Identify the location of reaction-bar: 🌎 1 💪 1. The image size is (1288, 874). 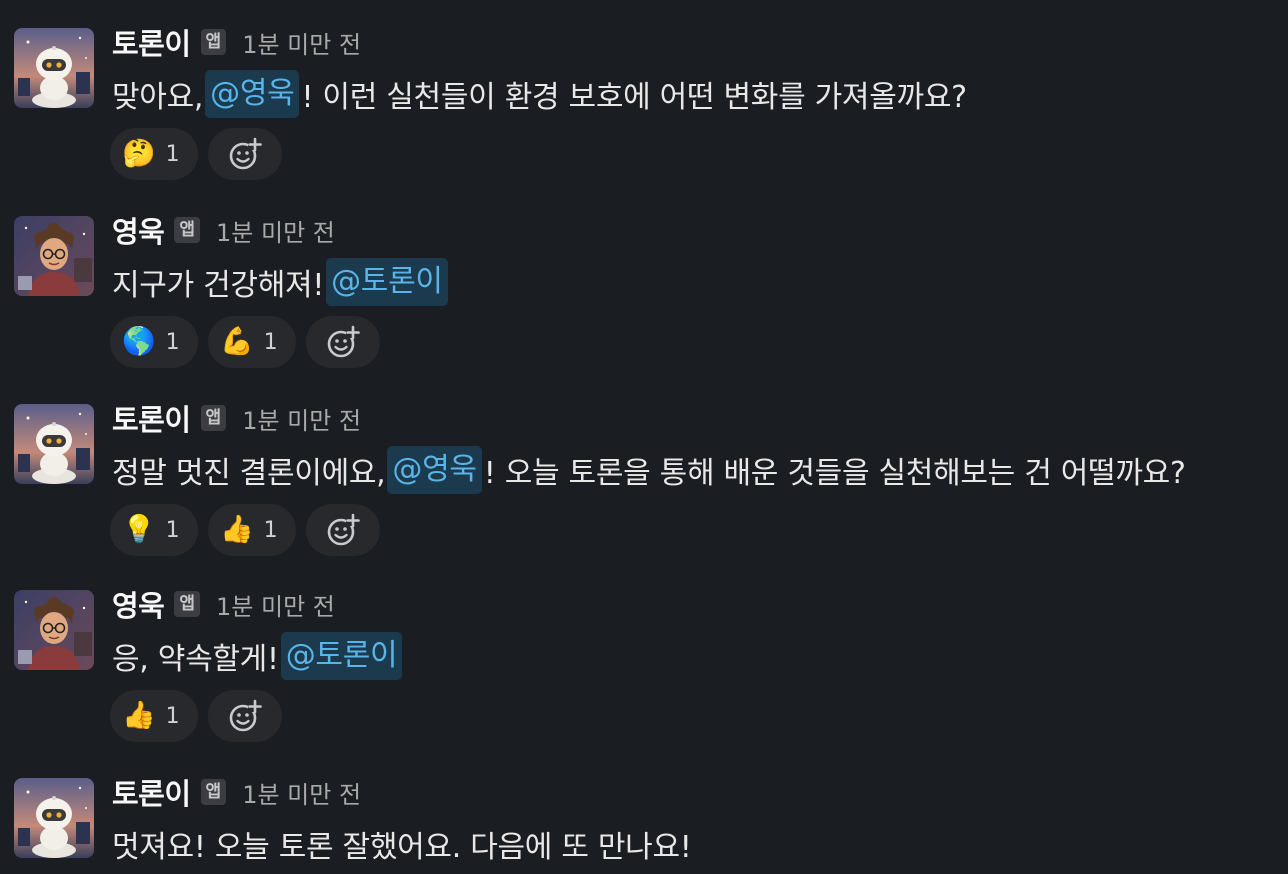
(245, 342).